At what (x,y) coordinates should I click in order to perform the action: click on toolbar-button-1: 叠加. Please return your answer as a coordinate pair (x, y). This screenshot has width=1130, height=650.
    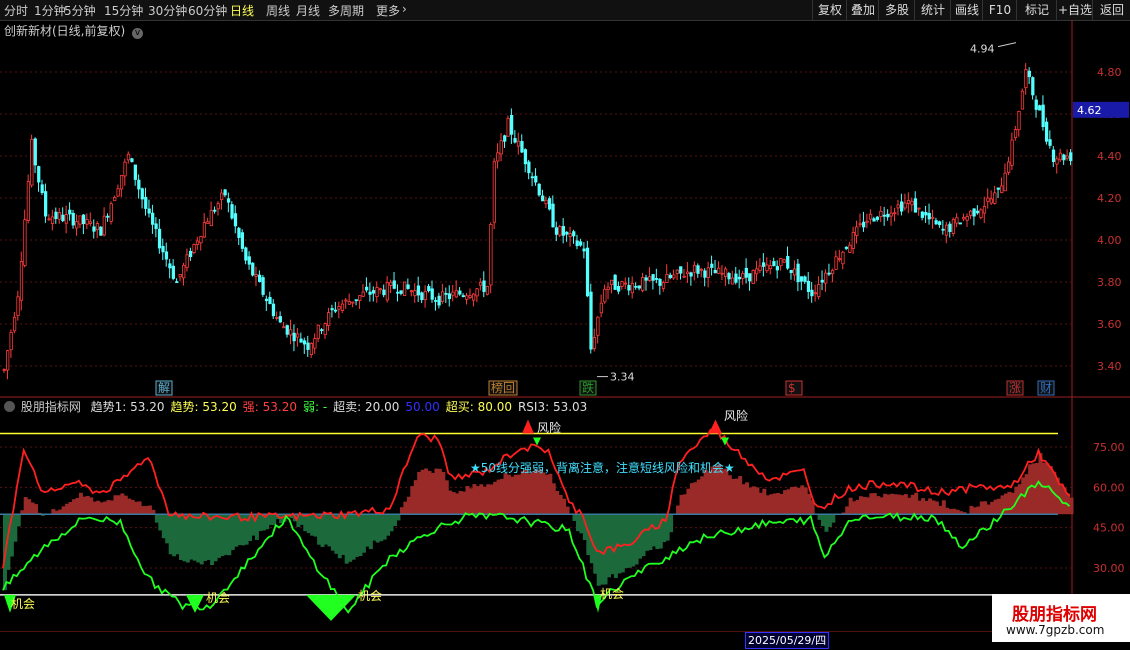
    Looking at the image, I should click on (862, 10).